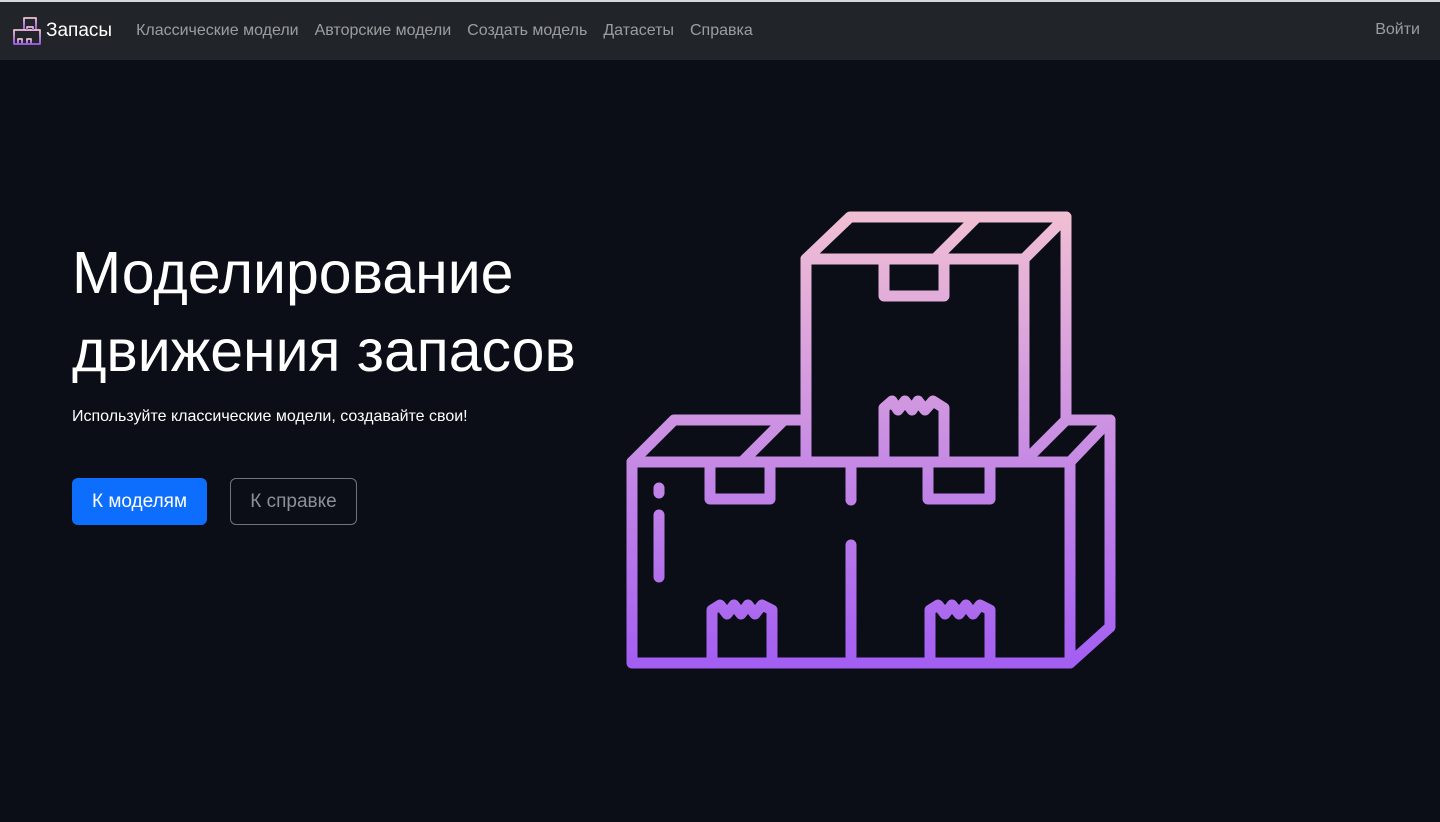  I want to click on nav-link-author-models: Авторские модели, so click(383, 31).